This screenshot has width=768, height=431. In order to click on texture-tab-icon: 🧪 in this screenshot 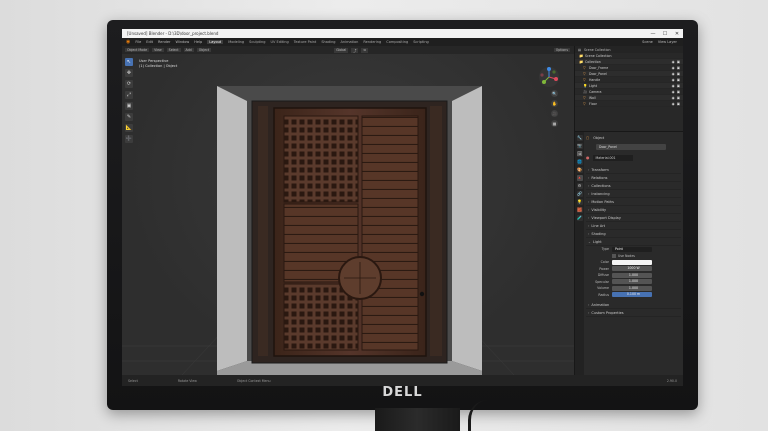, I will do `click(579, 218)`.